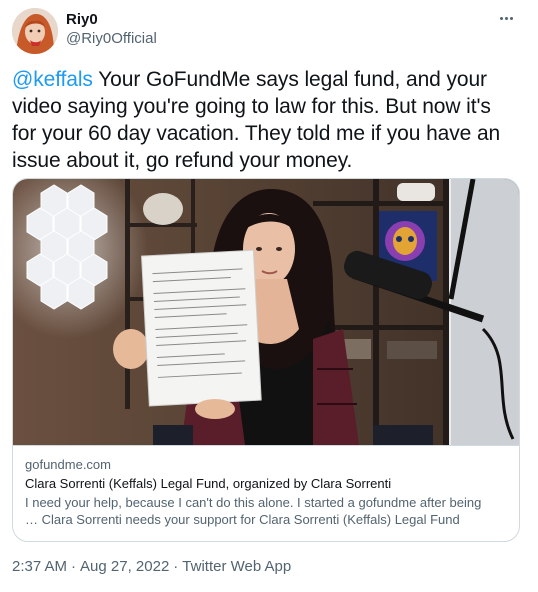  Describe the element at coordinates (68, 464) in the screenshot. I see `card-domain: gofundme.com` at that location.